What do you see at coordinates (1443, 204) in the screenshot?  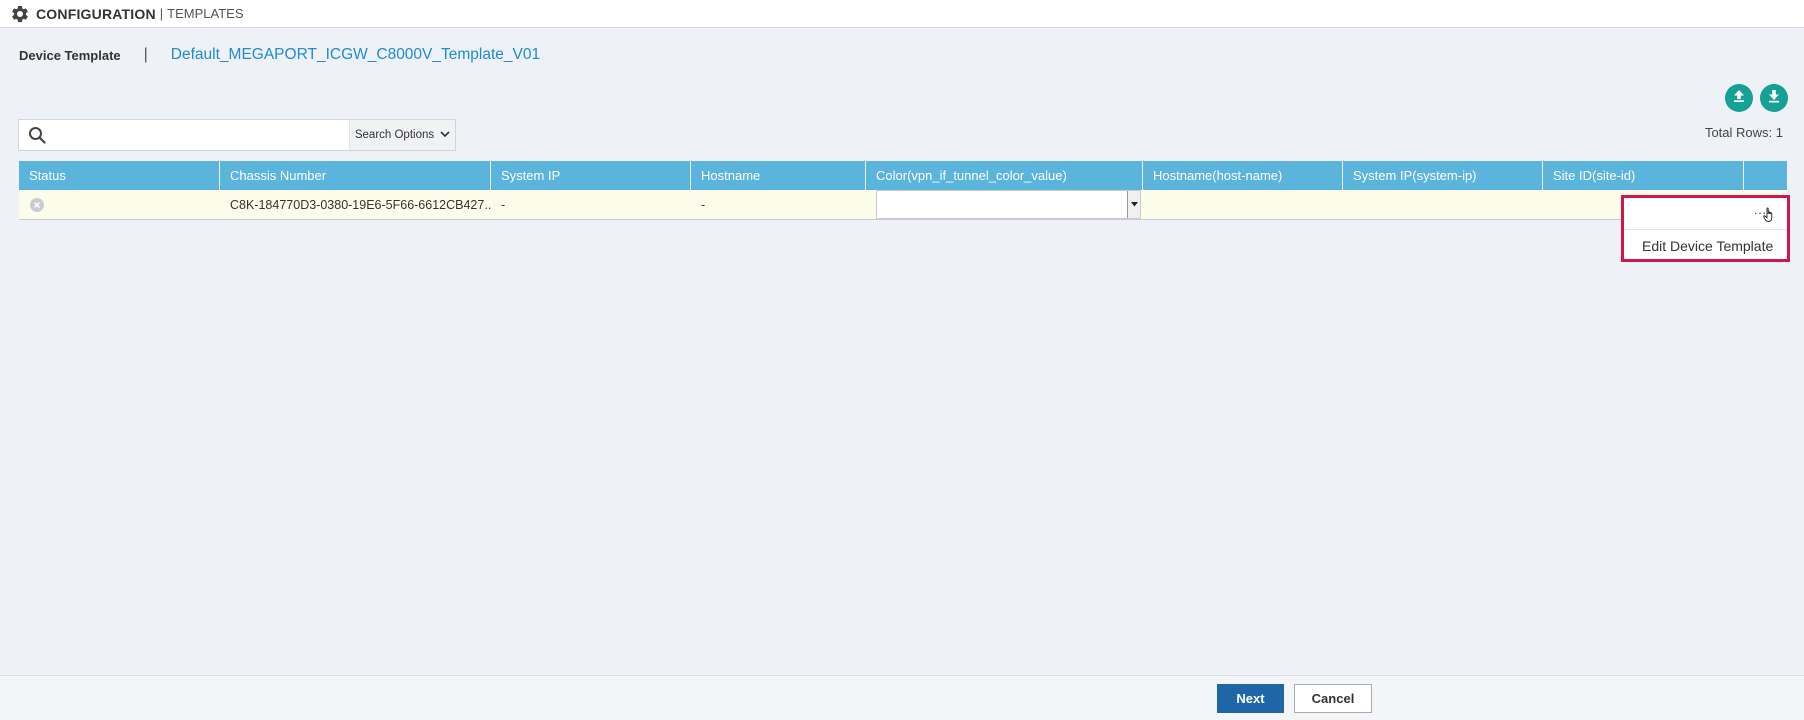 I see `system-ip-field-cell` at bounding box center [1443, 204].